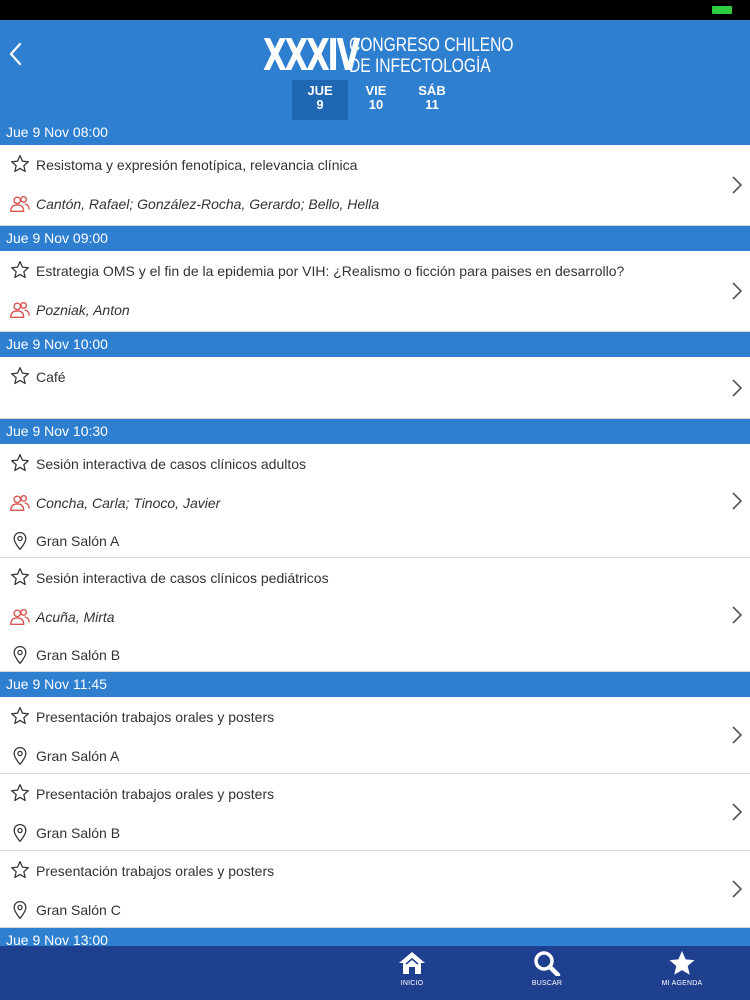  Describe the element at coordinates (432, 104) in the screenshot. I see `tab-day-number: 11` at that location.